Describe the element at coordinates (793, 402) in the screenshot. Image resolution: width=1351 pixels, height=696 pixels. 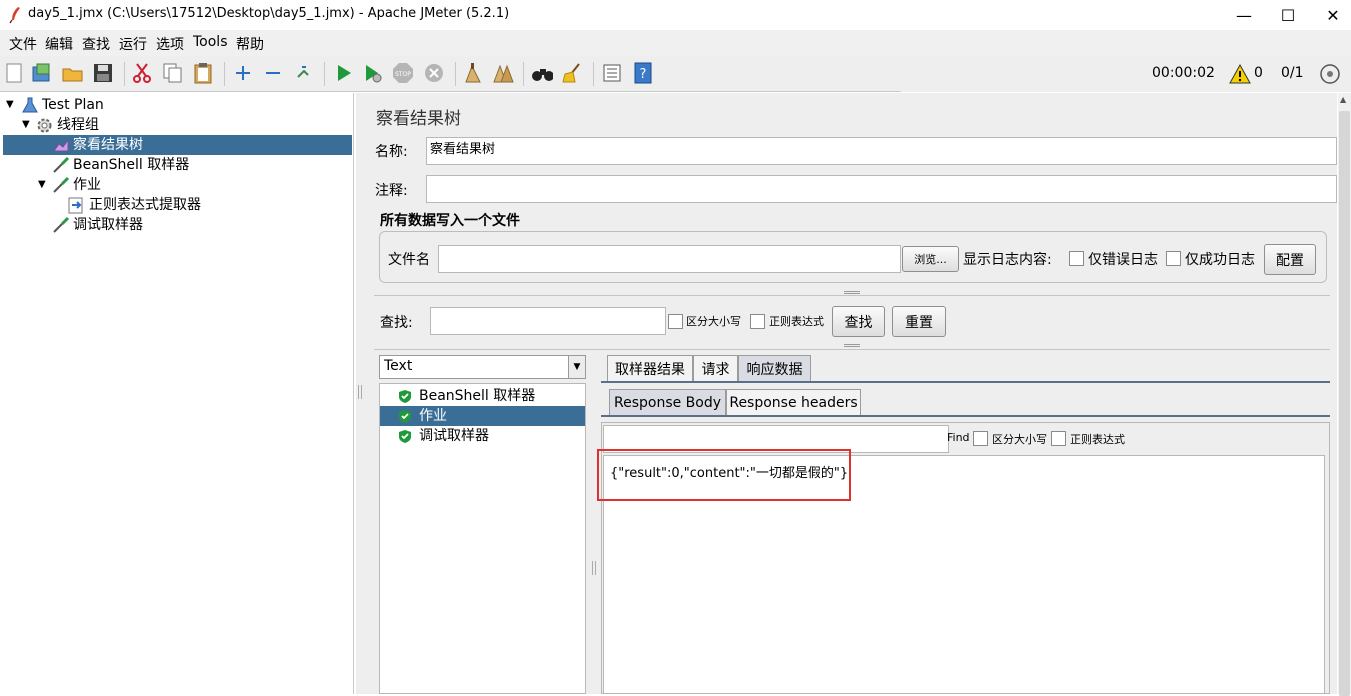
I see `tab-response-headers: Response headers` at that location.